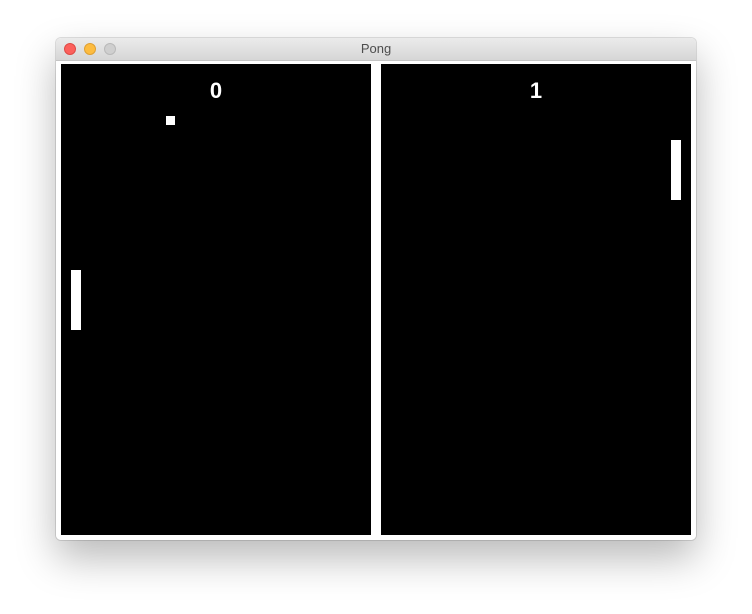 The height and width of the screenshot is (614, 752). Describe the element at coordinates (536, 90) in the screenshot. I see `right-score: 1` at that location.